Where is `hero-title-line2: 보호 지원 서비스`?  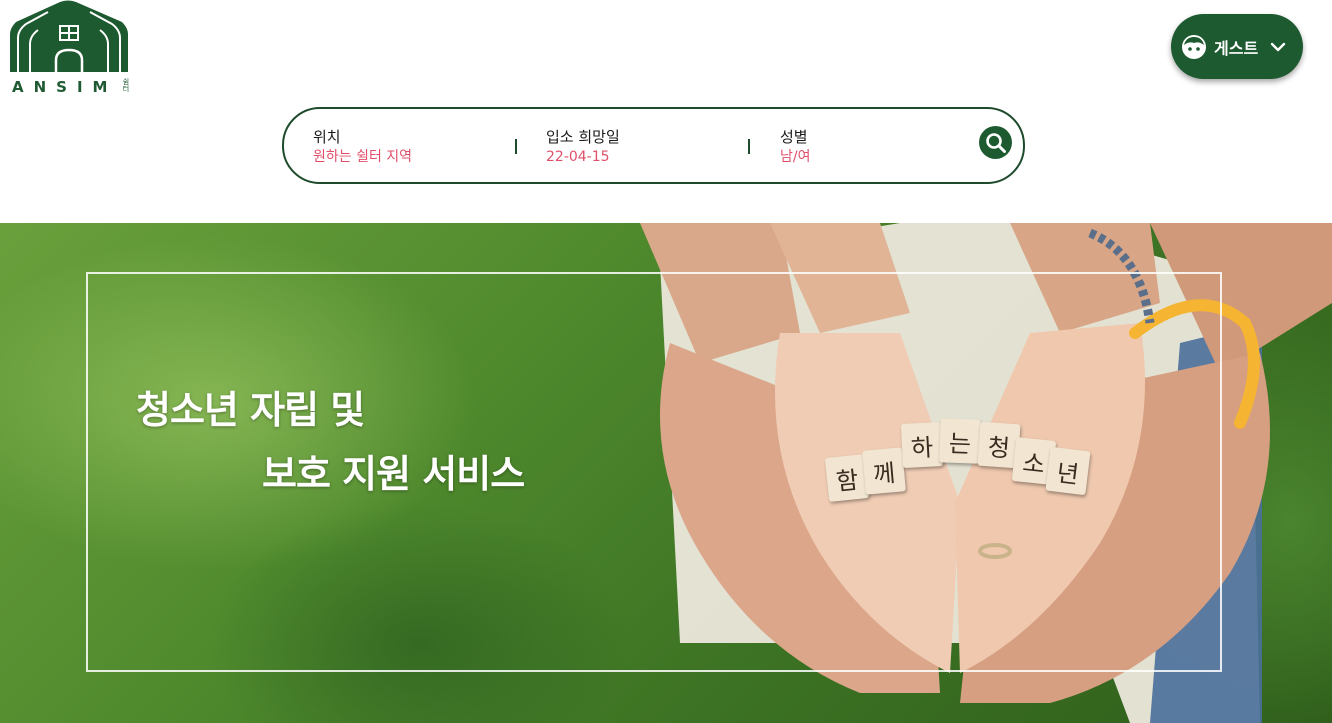
hero-title-line2: 보호 지원 서비스 is located at coordinates (393, 474).